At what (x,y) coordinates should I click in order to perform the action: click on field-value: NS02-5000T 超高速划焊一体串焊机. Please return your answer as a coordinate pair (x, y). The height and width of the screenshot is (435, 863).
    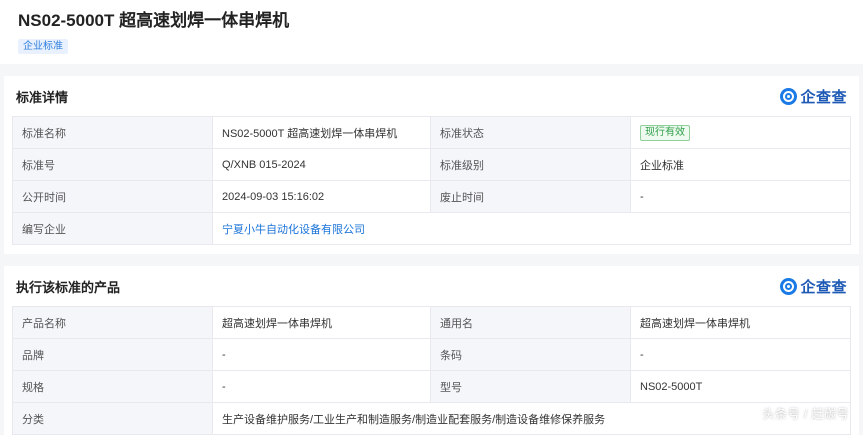
    Looking at the image, I should click on (321, 132).